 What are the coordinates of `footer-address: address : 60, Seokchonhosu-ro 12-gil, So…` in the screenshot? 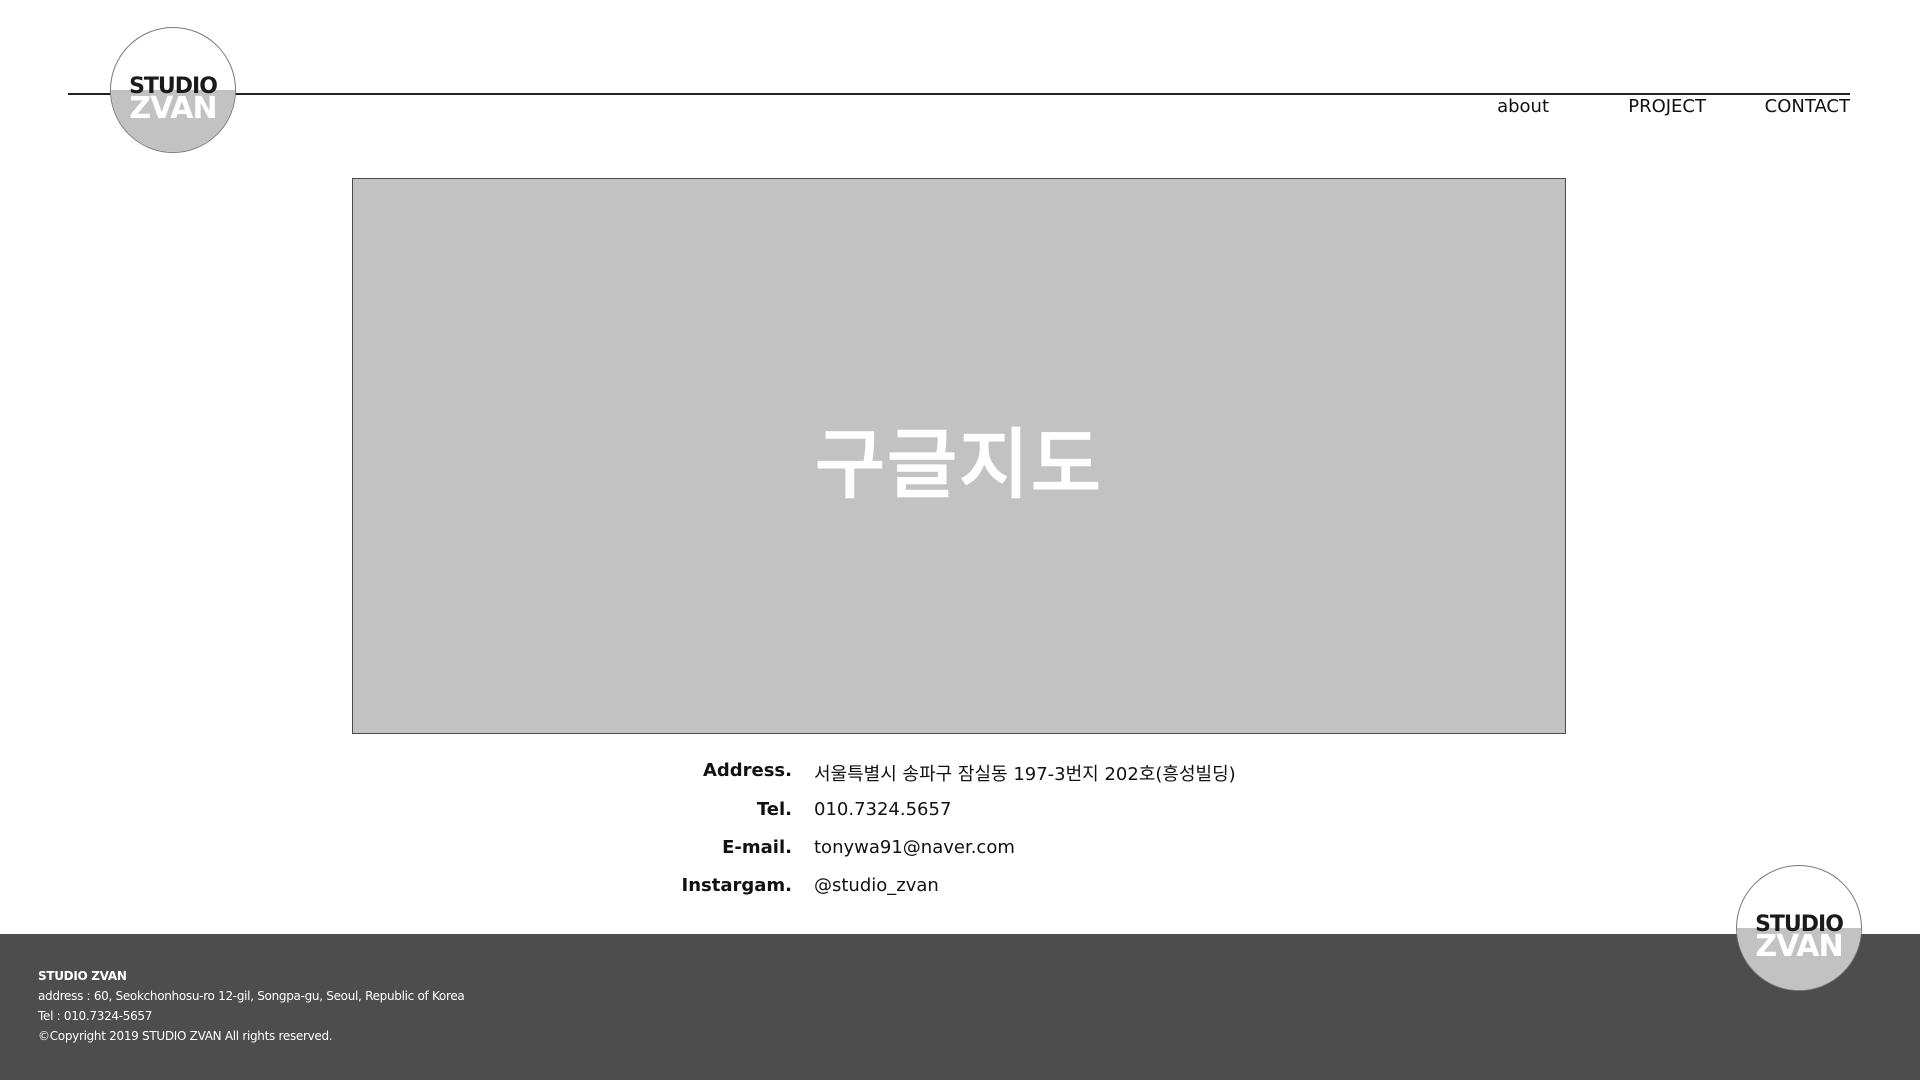 It's located at (251, 996).